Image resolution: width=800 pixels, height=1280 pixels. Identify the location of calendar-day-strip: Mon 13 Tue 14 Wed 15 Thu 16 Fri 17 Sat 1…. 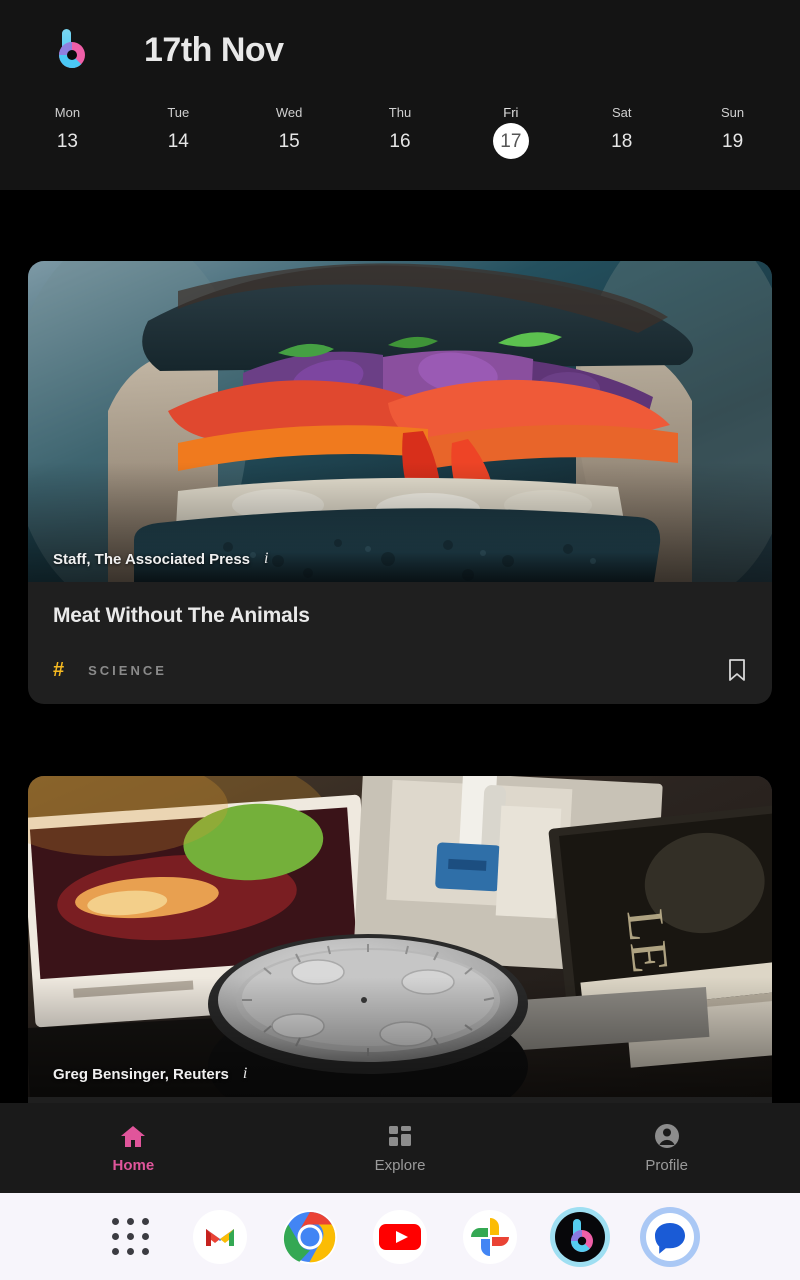
(400, 143).